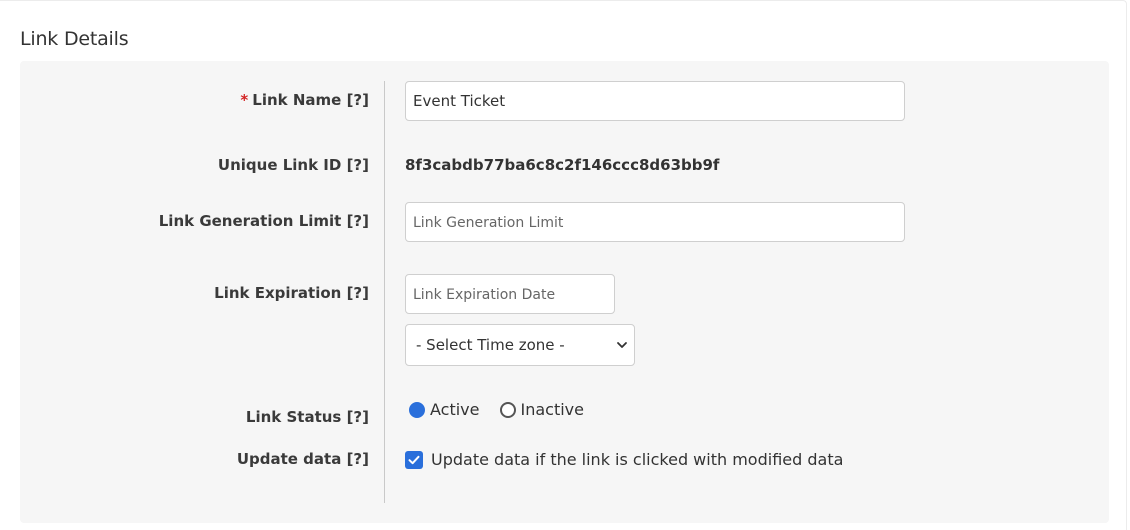 This screenshot has width=1130, height=530. Describe the element at coordinates (74, 39) in the screenshot. I see `section-title: Link Details` at that location.